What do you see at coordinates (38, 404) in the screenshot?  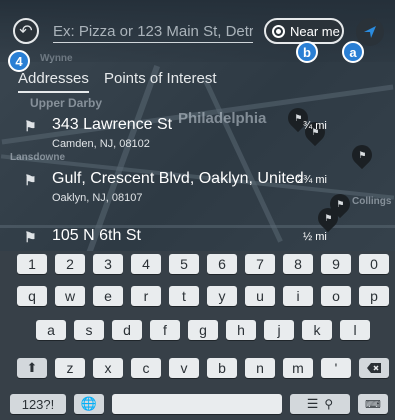 I see `symbols-key: 123?!` at bounding box center [38, 404].